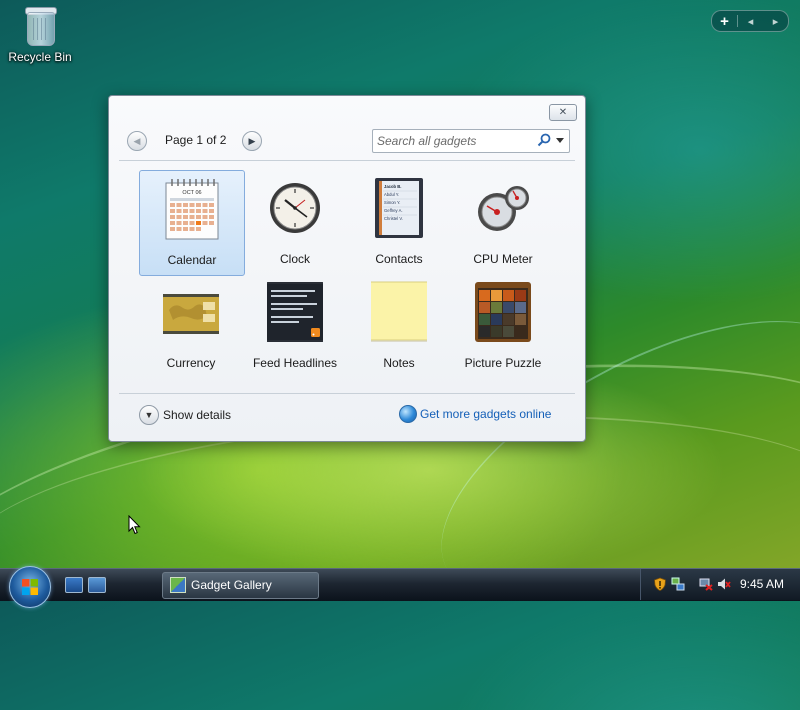  Describe the element at coordinates (503, 208) in the screenshot. I see `cpu-meter-icon` at that location.